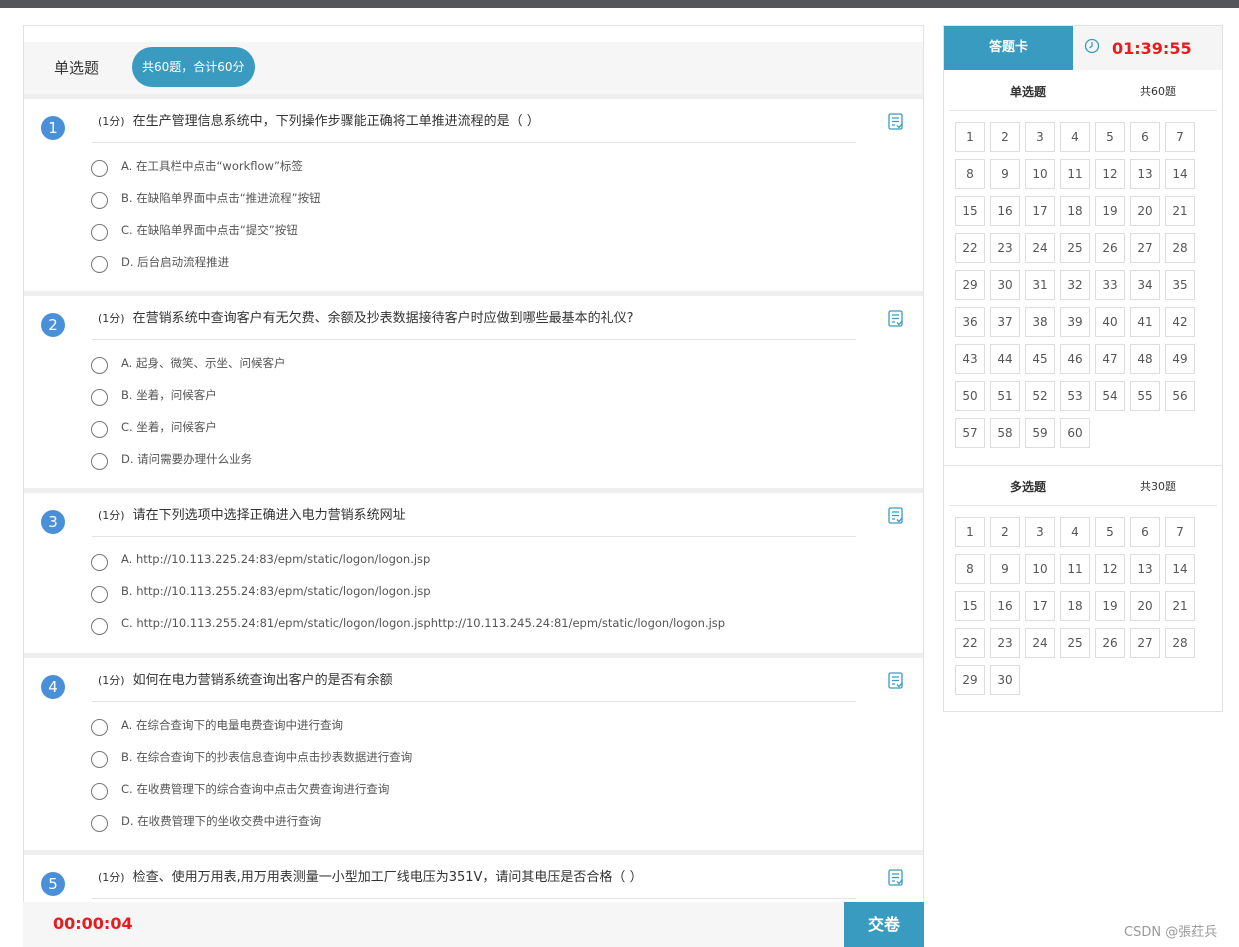 Image resolution: width=1239 pixels, height=947 pixels. I want to click on question-nav-cell: 59, so click(1040, 433).